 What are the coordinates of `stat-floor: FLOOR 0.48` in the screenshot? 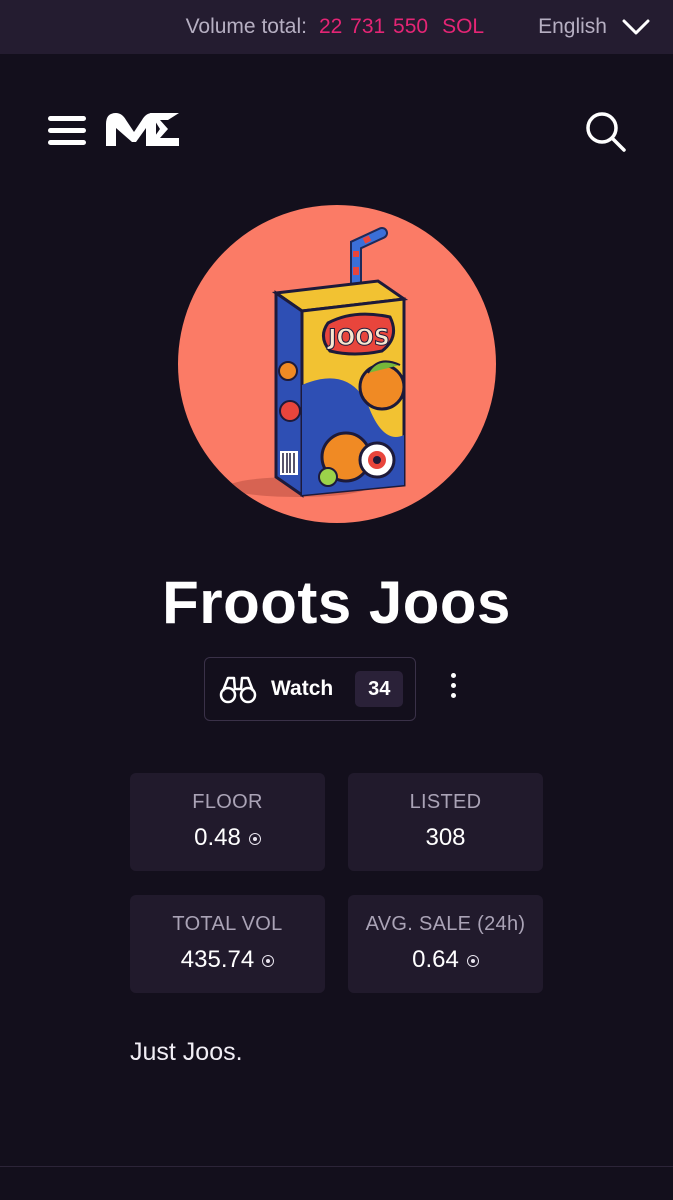 It's located at (227, 822).